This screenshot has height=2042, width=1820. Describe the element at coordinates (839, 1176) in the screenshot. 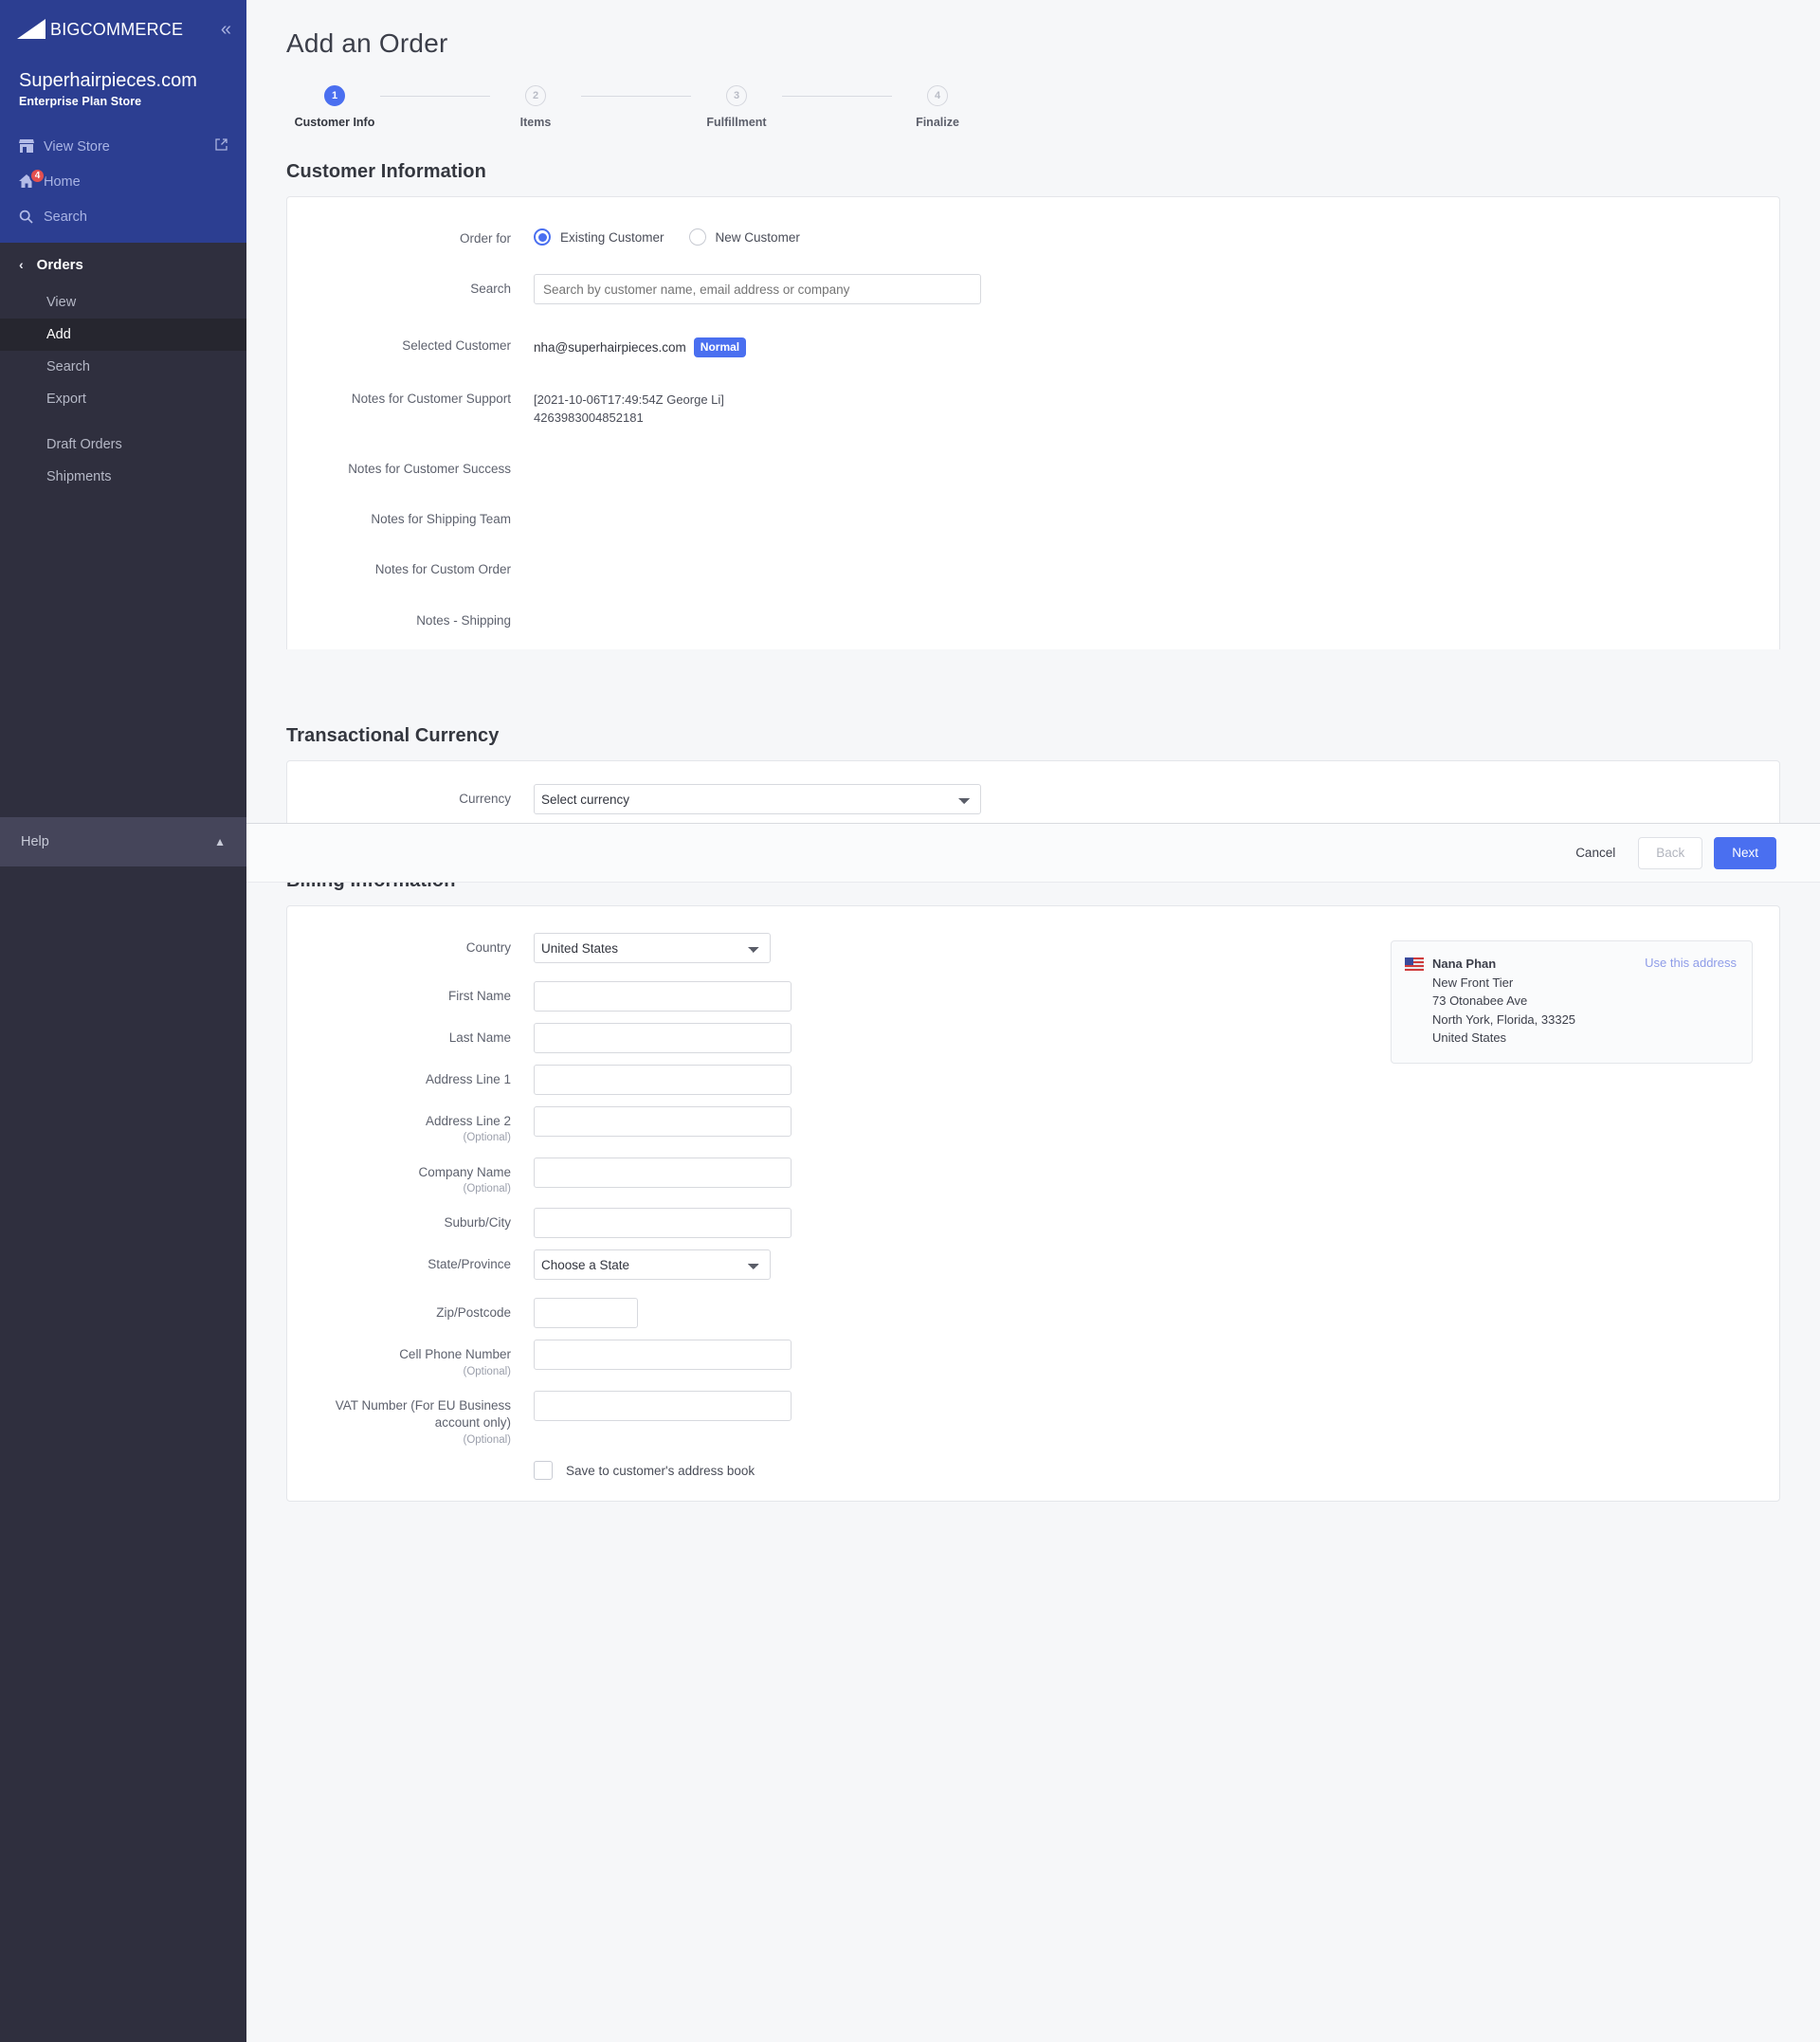

I see `company-name-row: Company Name (Optional)` at that location.